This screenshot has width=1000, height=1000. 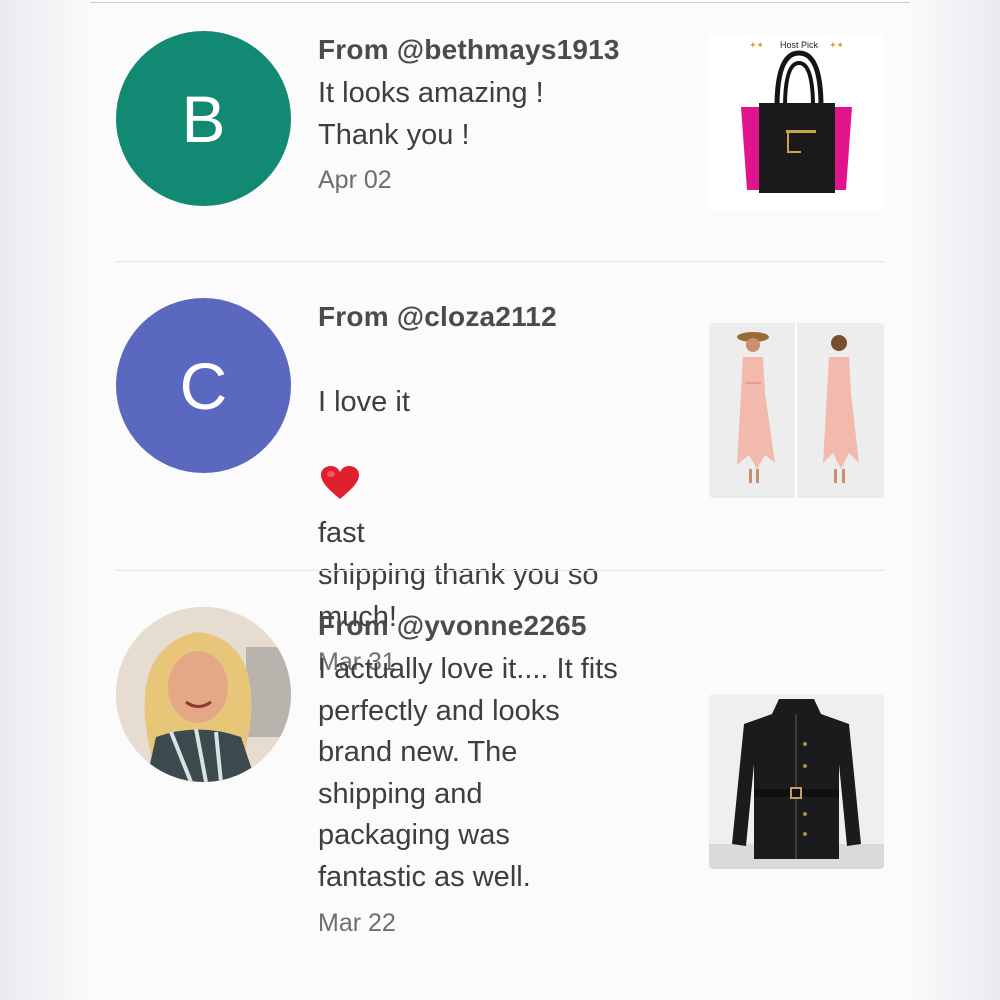 What do you see at coordinates (364, 401) in the screenshot?
I see `review-message-part: I love it` at bounding box center [364, 401].